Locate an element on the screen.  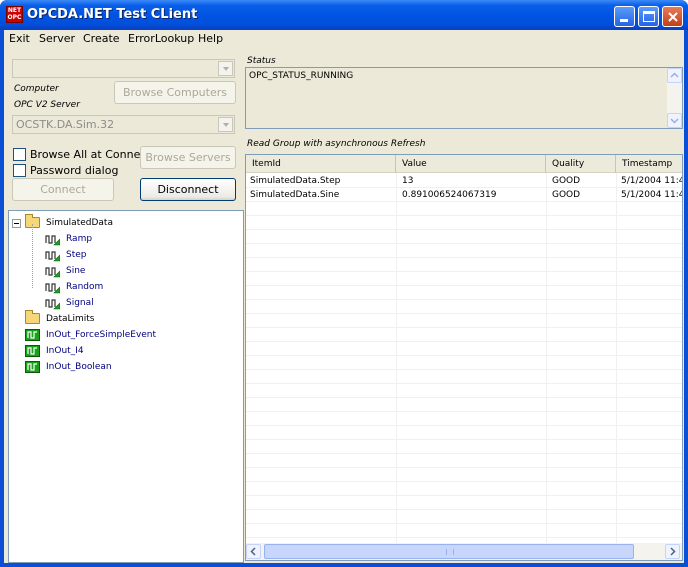
close-button is located at coordinates (672, 16).